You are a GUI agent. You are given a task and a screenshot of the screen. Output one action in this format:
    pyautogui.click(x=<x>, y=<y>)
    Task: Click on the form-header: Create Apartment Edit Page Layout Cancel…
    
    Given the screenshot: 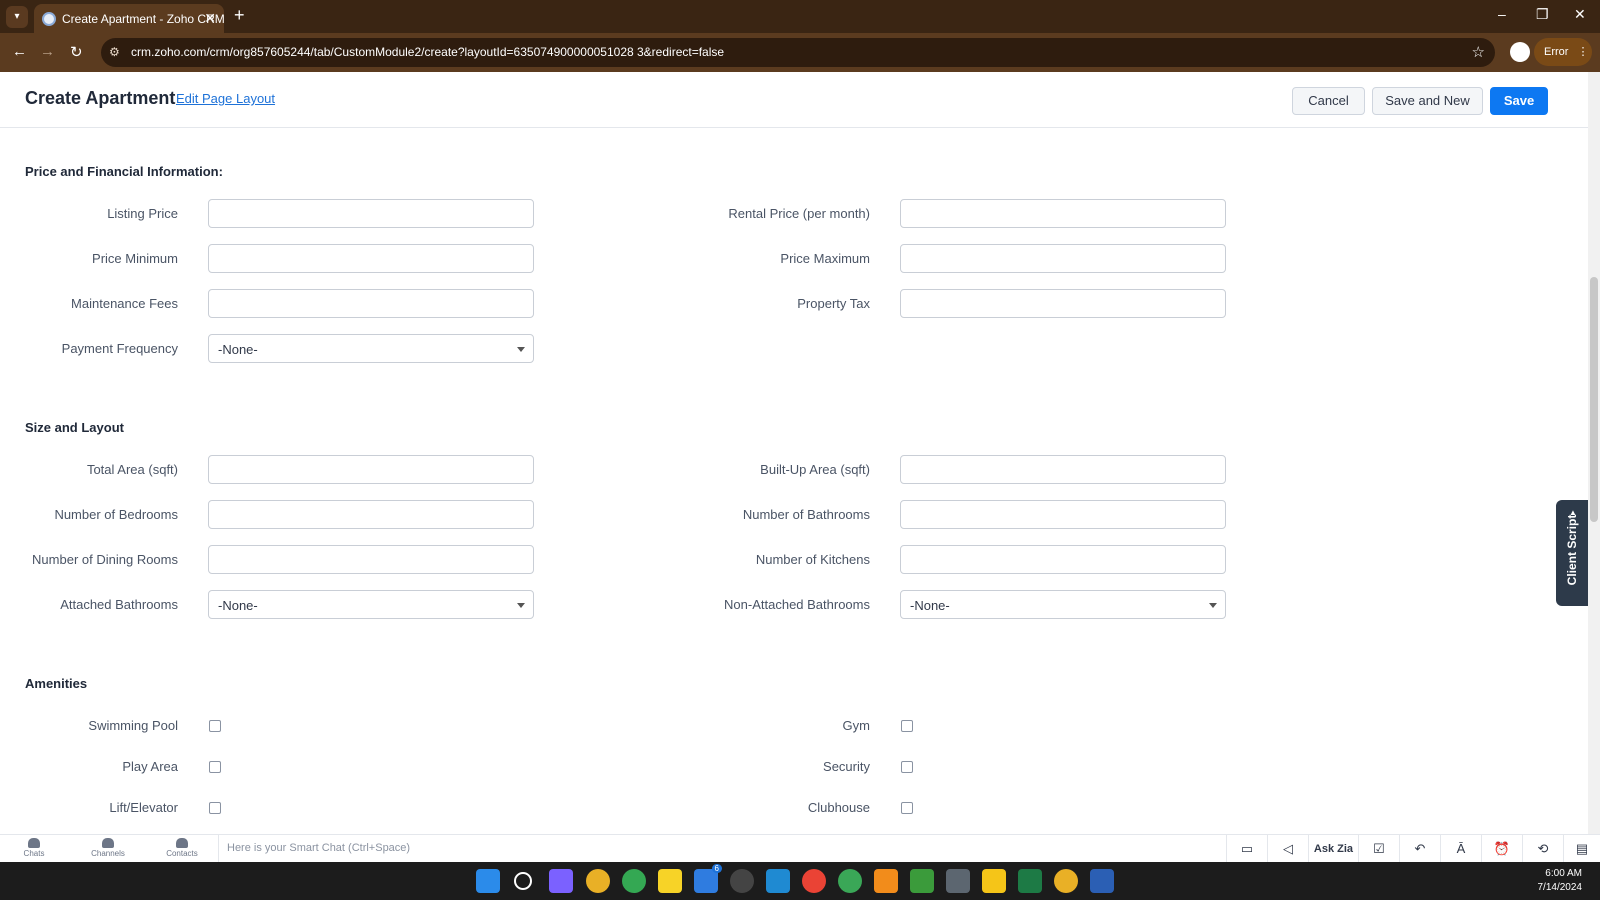 What is the action you would take?
    pyautogui.click(x=794, y=100)
    